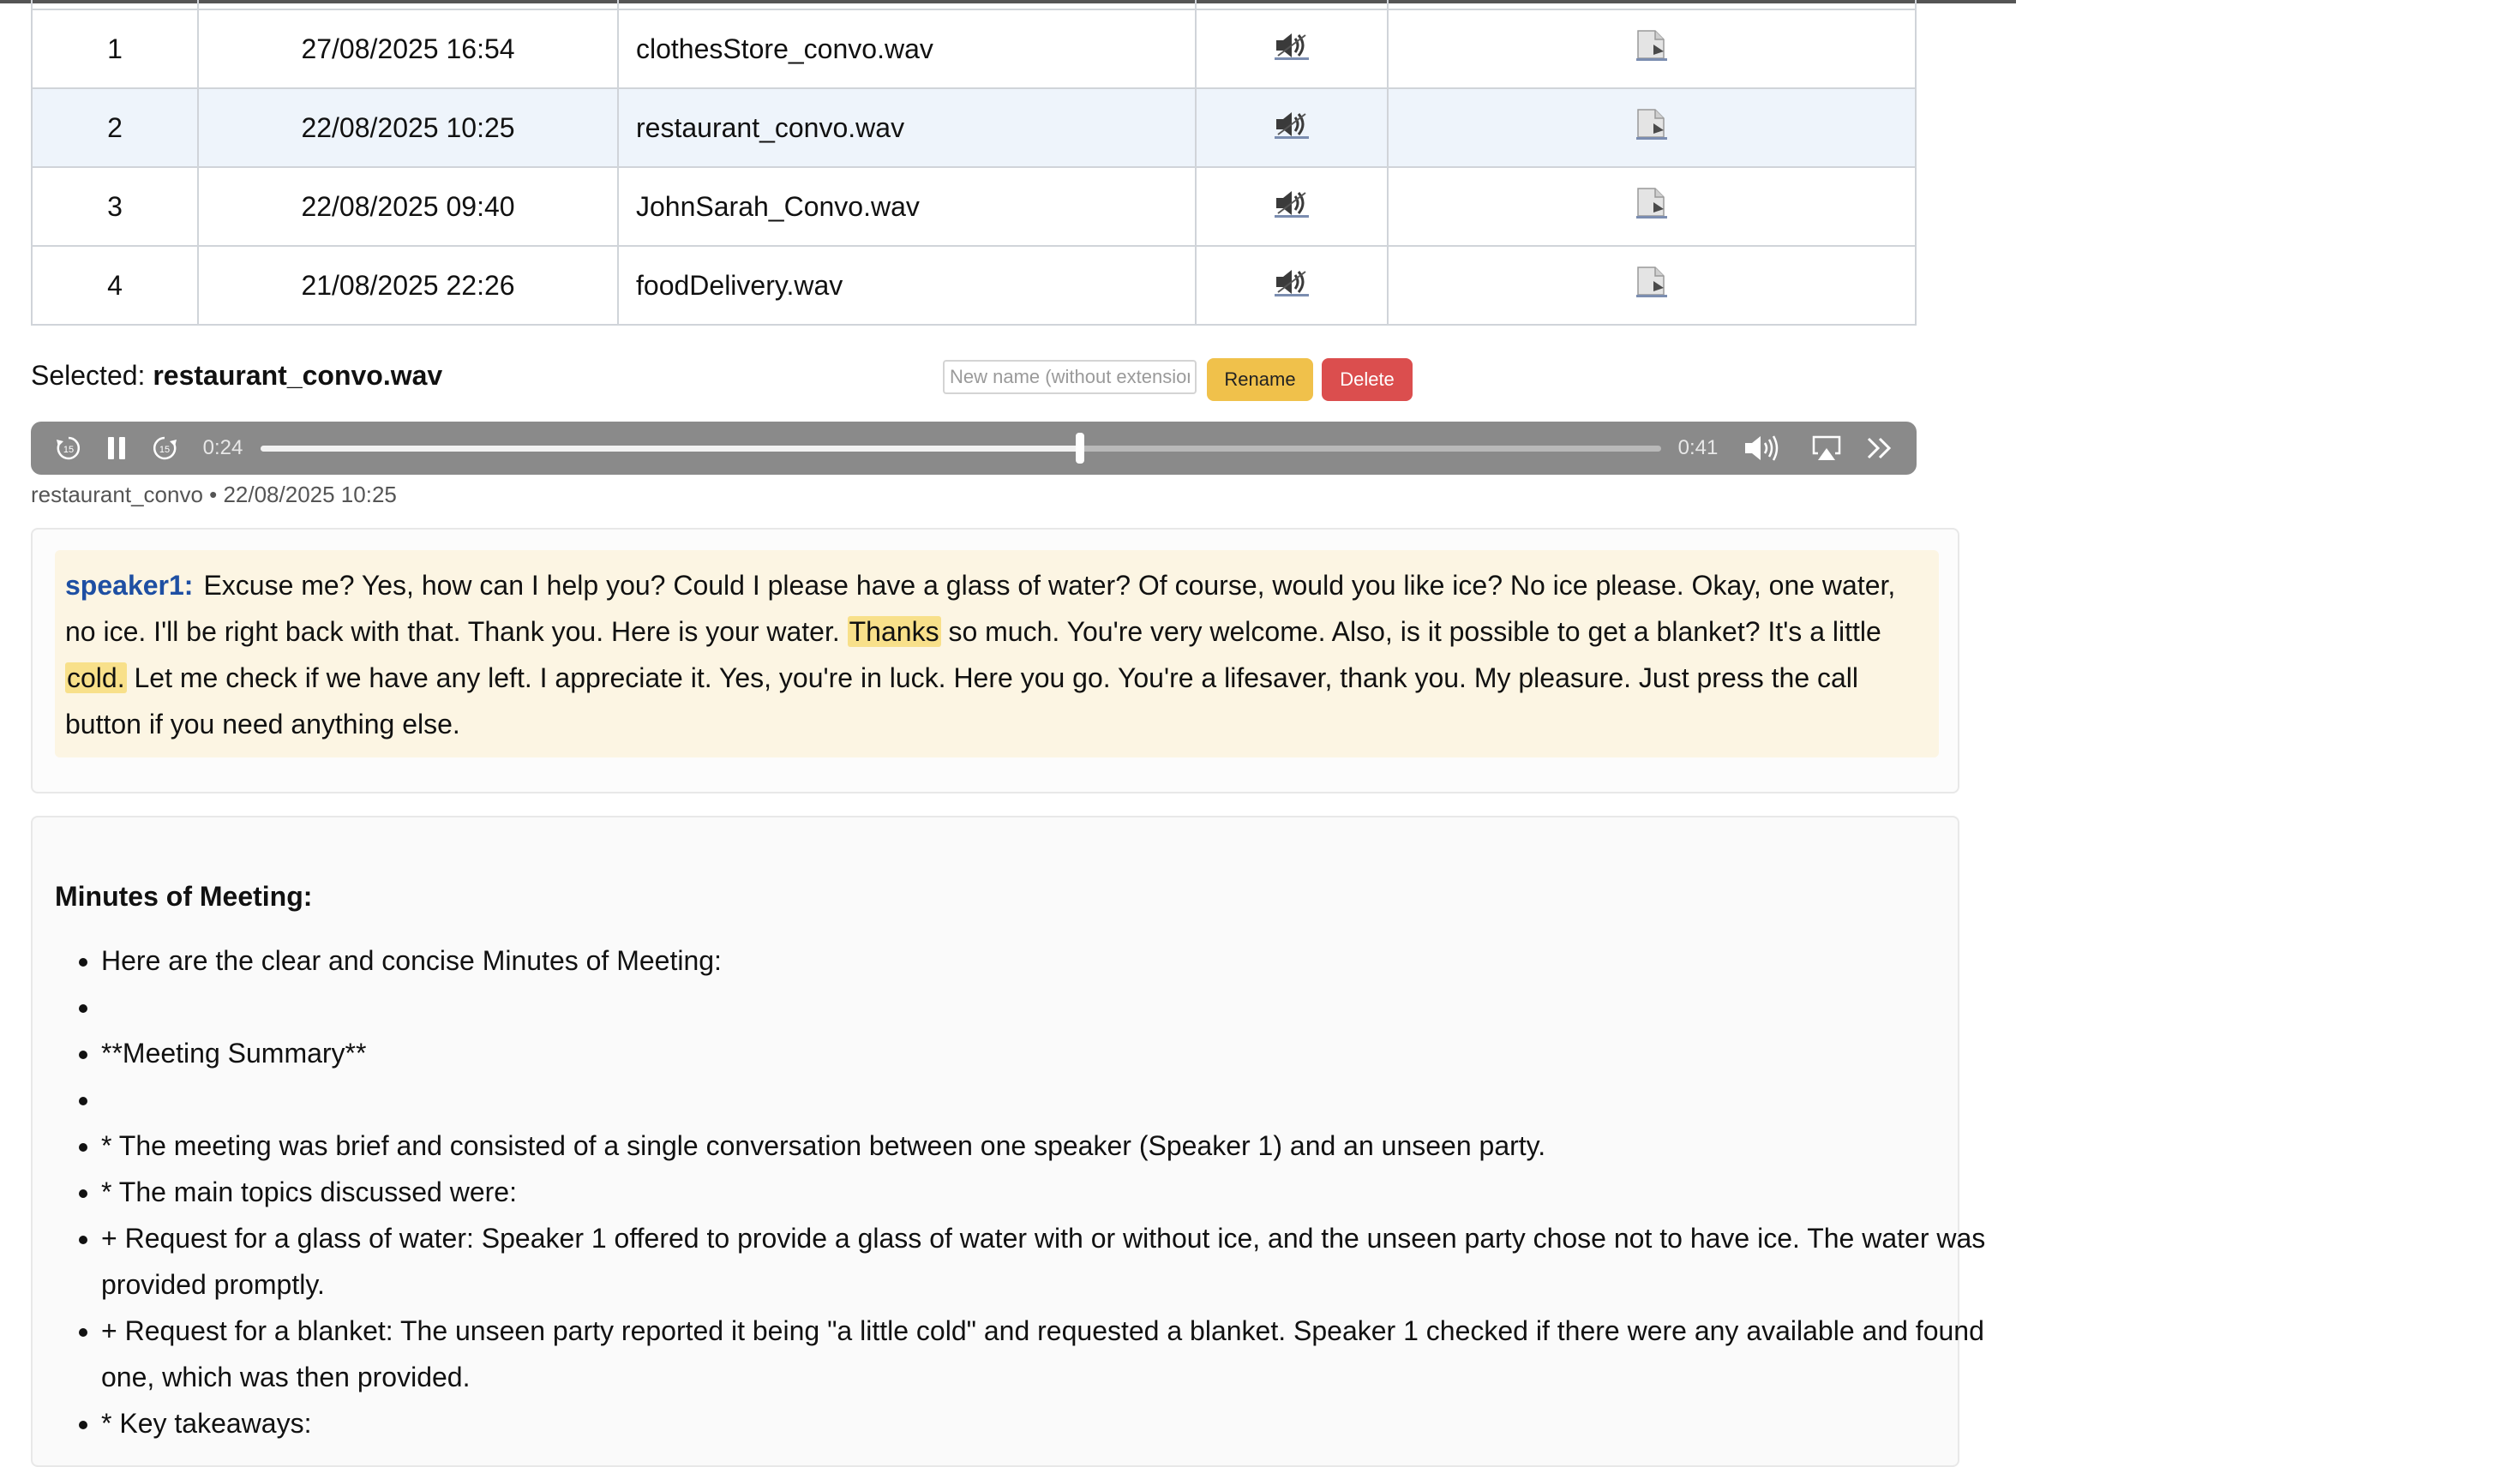  I want to click on more-options-icon, so click(1880, 448).